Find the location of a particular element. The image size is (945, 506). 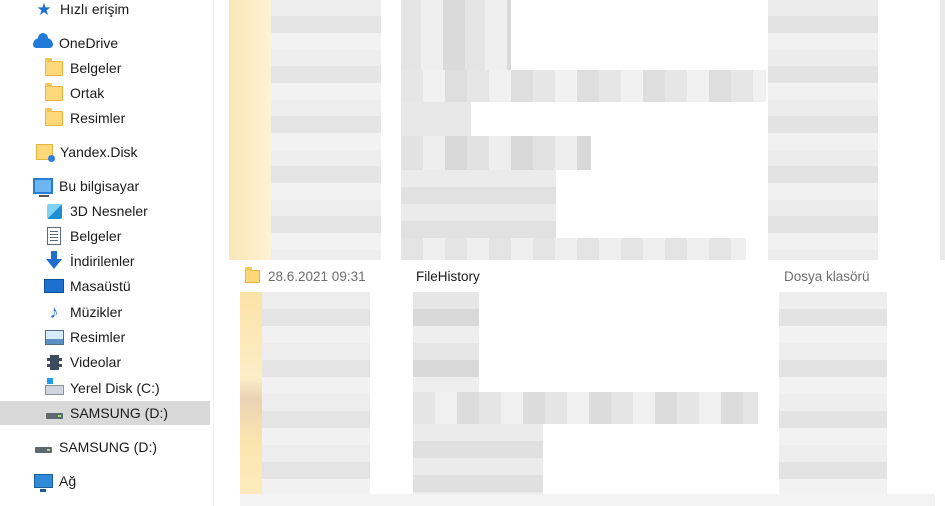

nav-videos: Videolar is located at coordinates (82, 362).